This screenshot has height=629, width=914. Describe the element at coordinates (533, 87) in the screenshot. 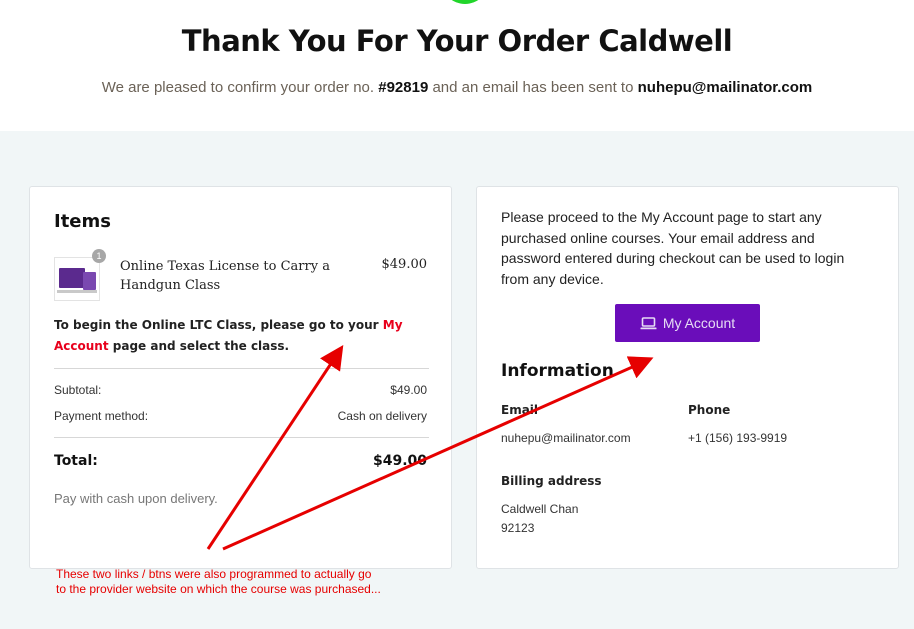

I see `confirmation-middle: and an email has been sent to` at that location.